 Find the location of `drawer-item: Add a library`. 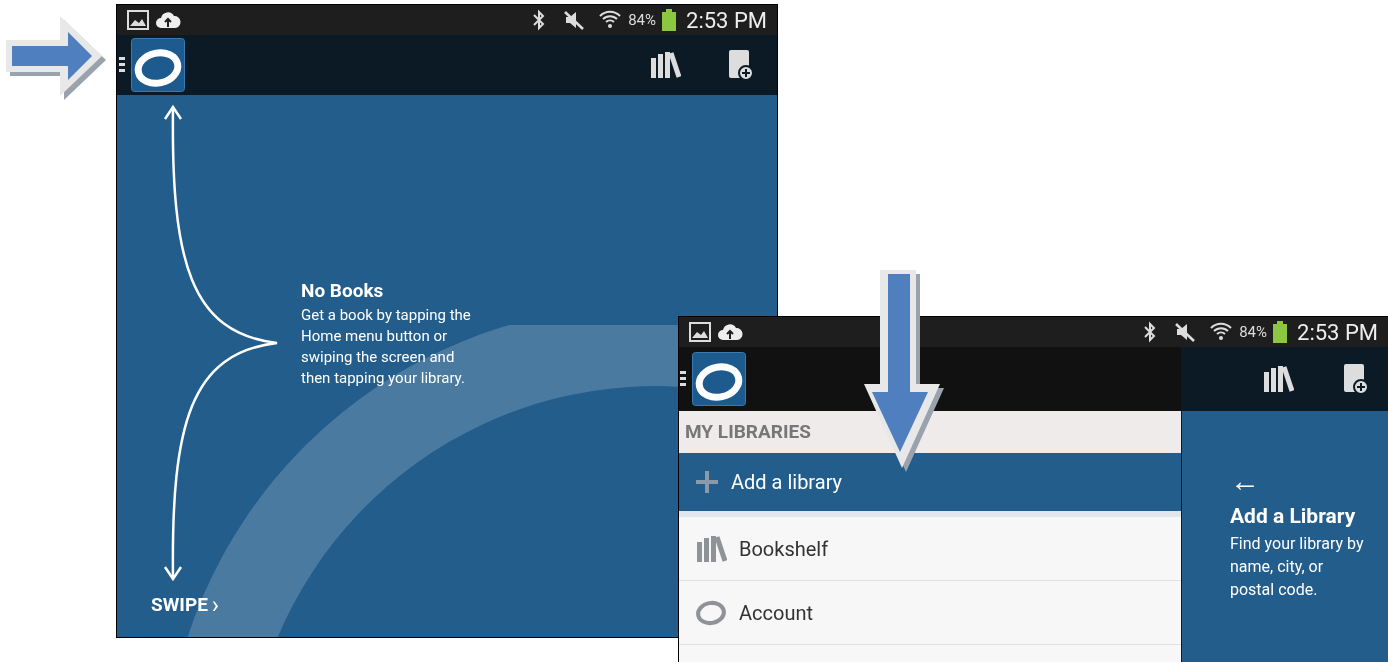

drawer-item: Add a library is located at coordinates (930, 485).